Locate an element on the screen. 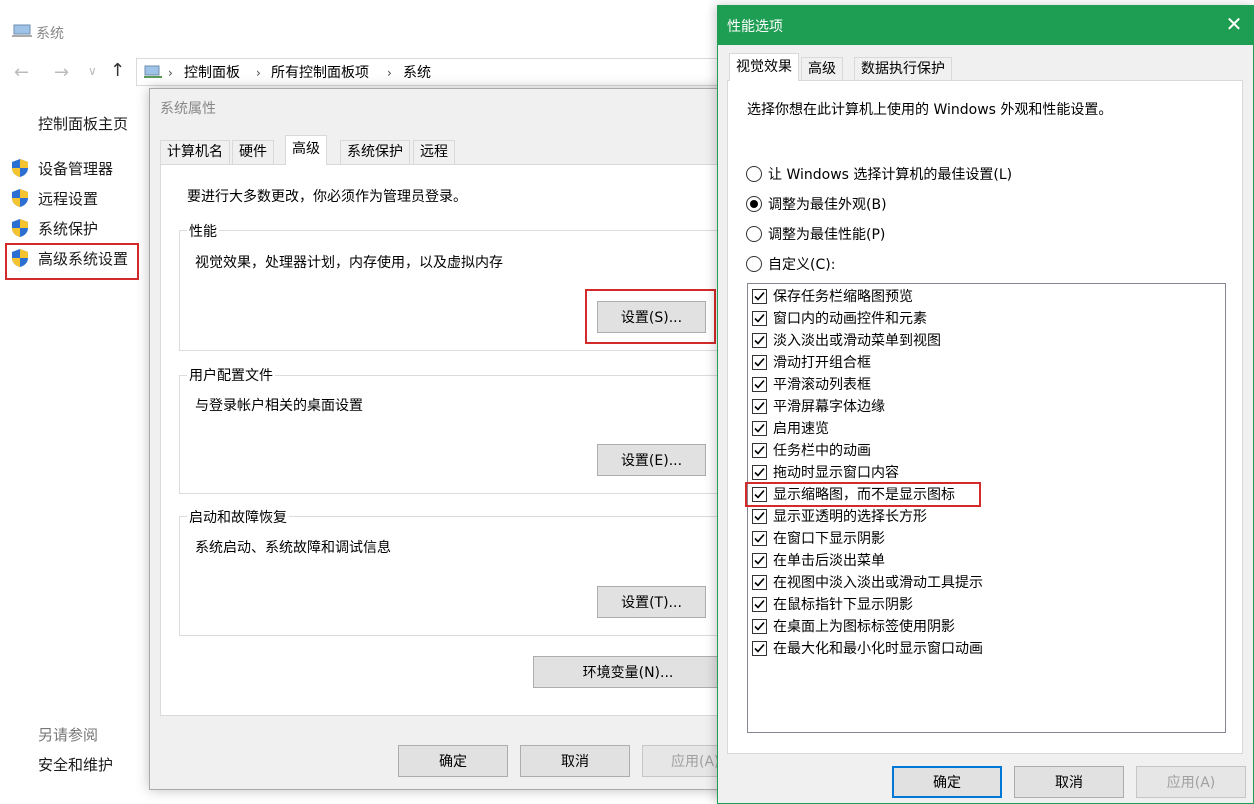 The image size is (1254, 804). radio-let-windows-choose: 让 Windows 选择计算机的最佳设置(L) is located at coordinates (879, 174).